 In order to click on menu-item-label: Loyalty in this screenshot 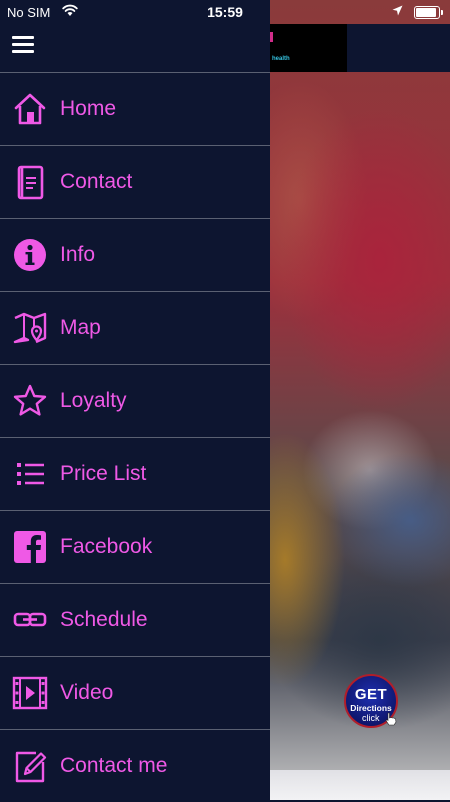, I will do `click(93, 400)`.